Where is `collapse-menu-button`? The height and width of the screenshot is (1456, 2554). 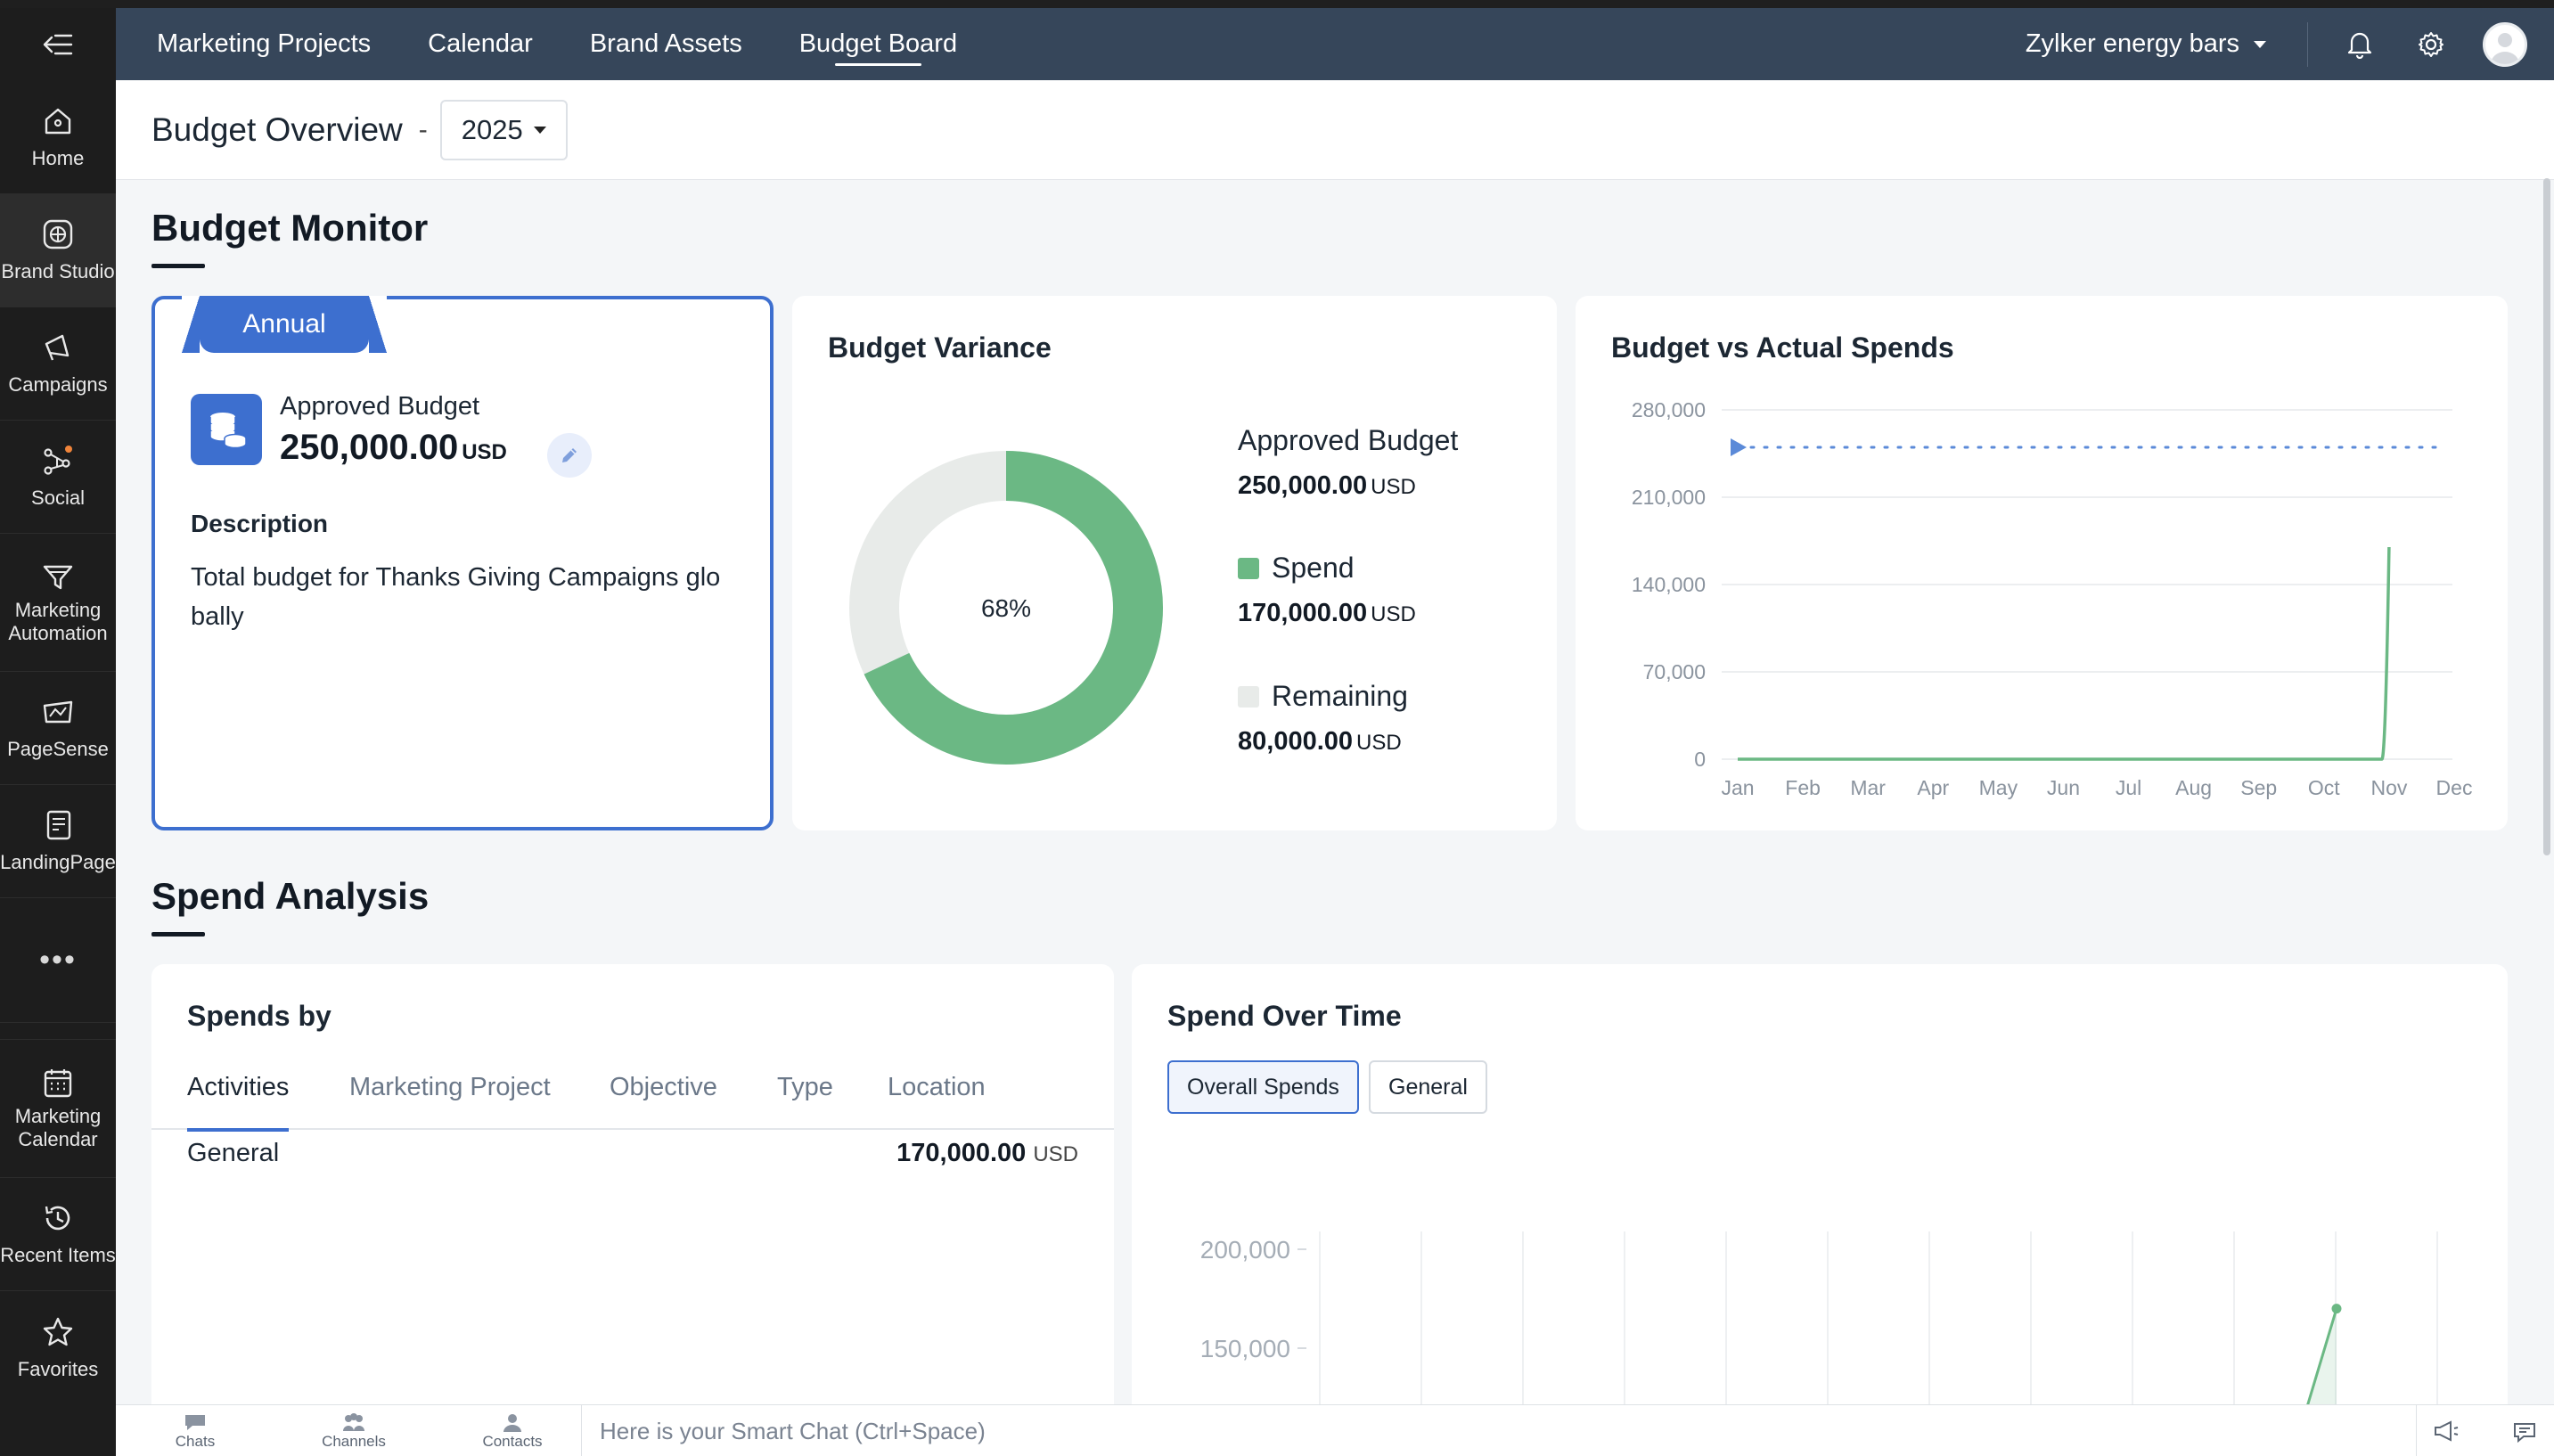 collapse-menu-button is located at coordinates (58, 45).